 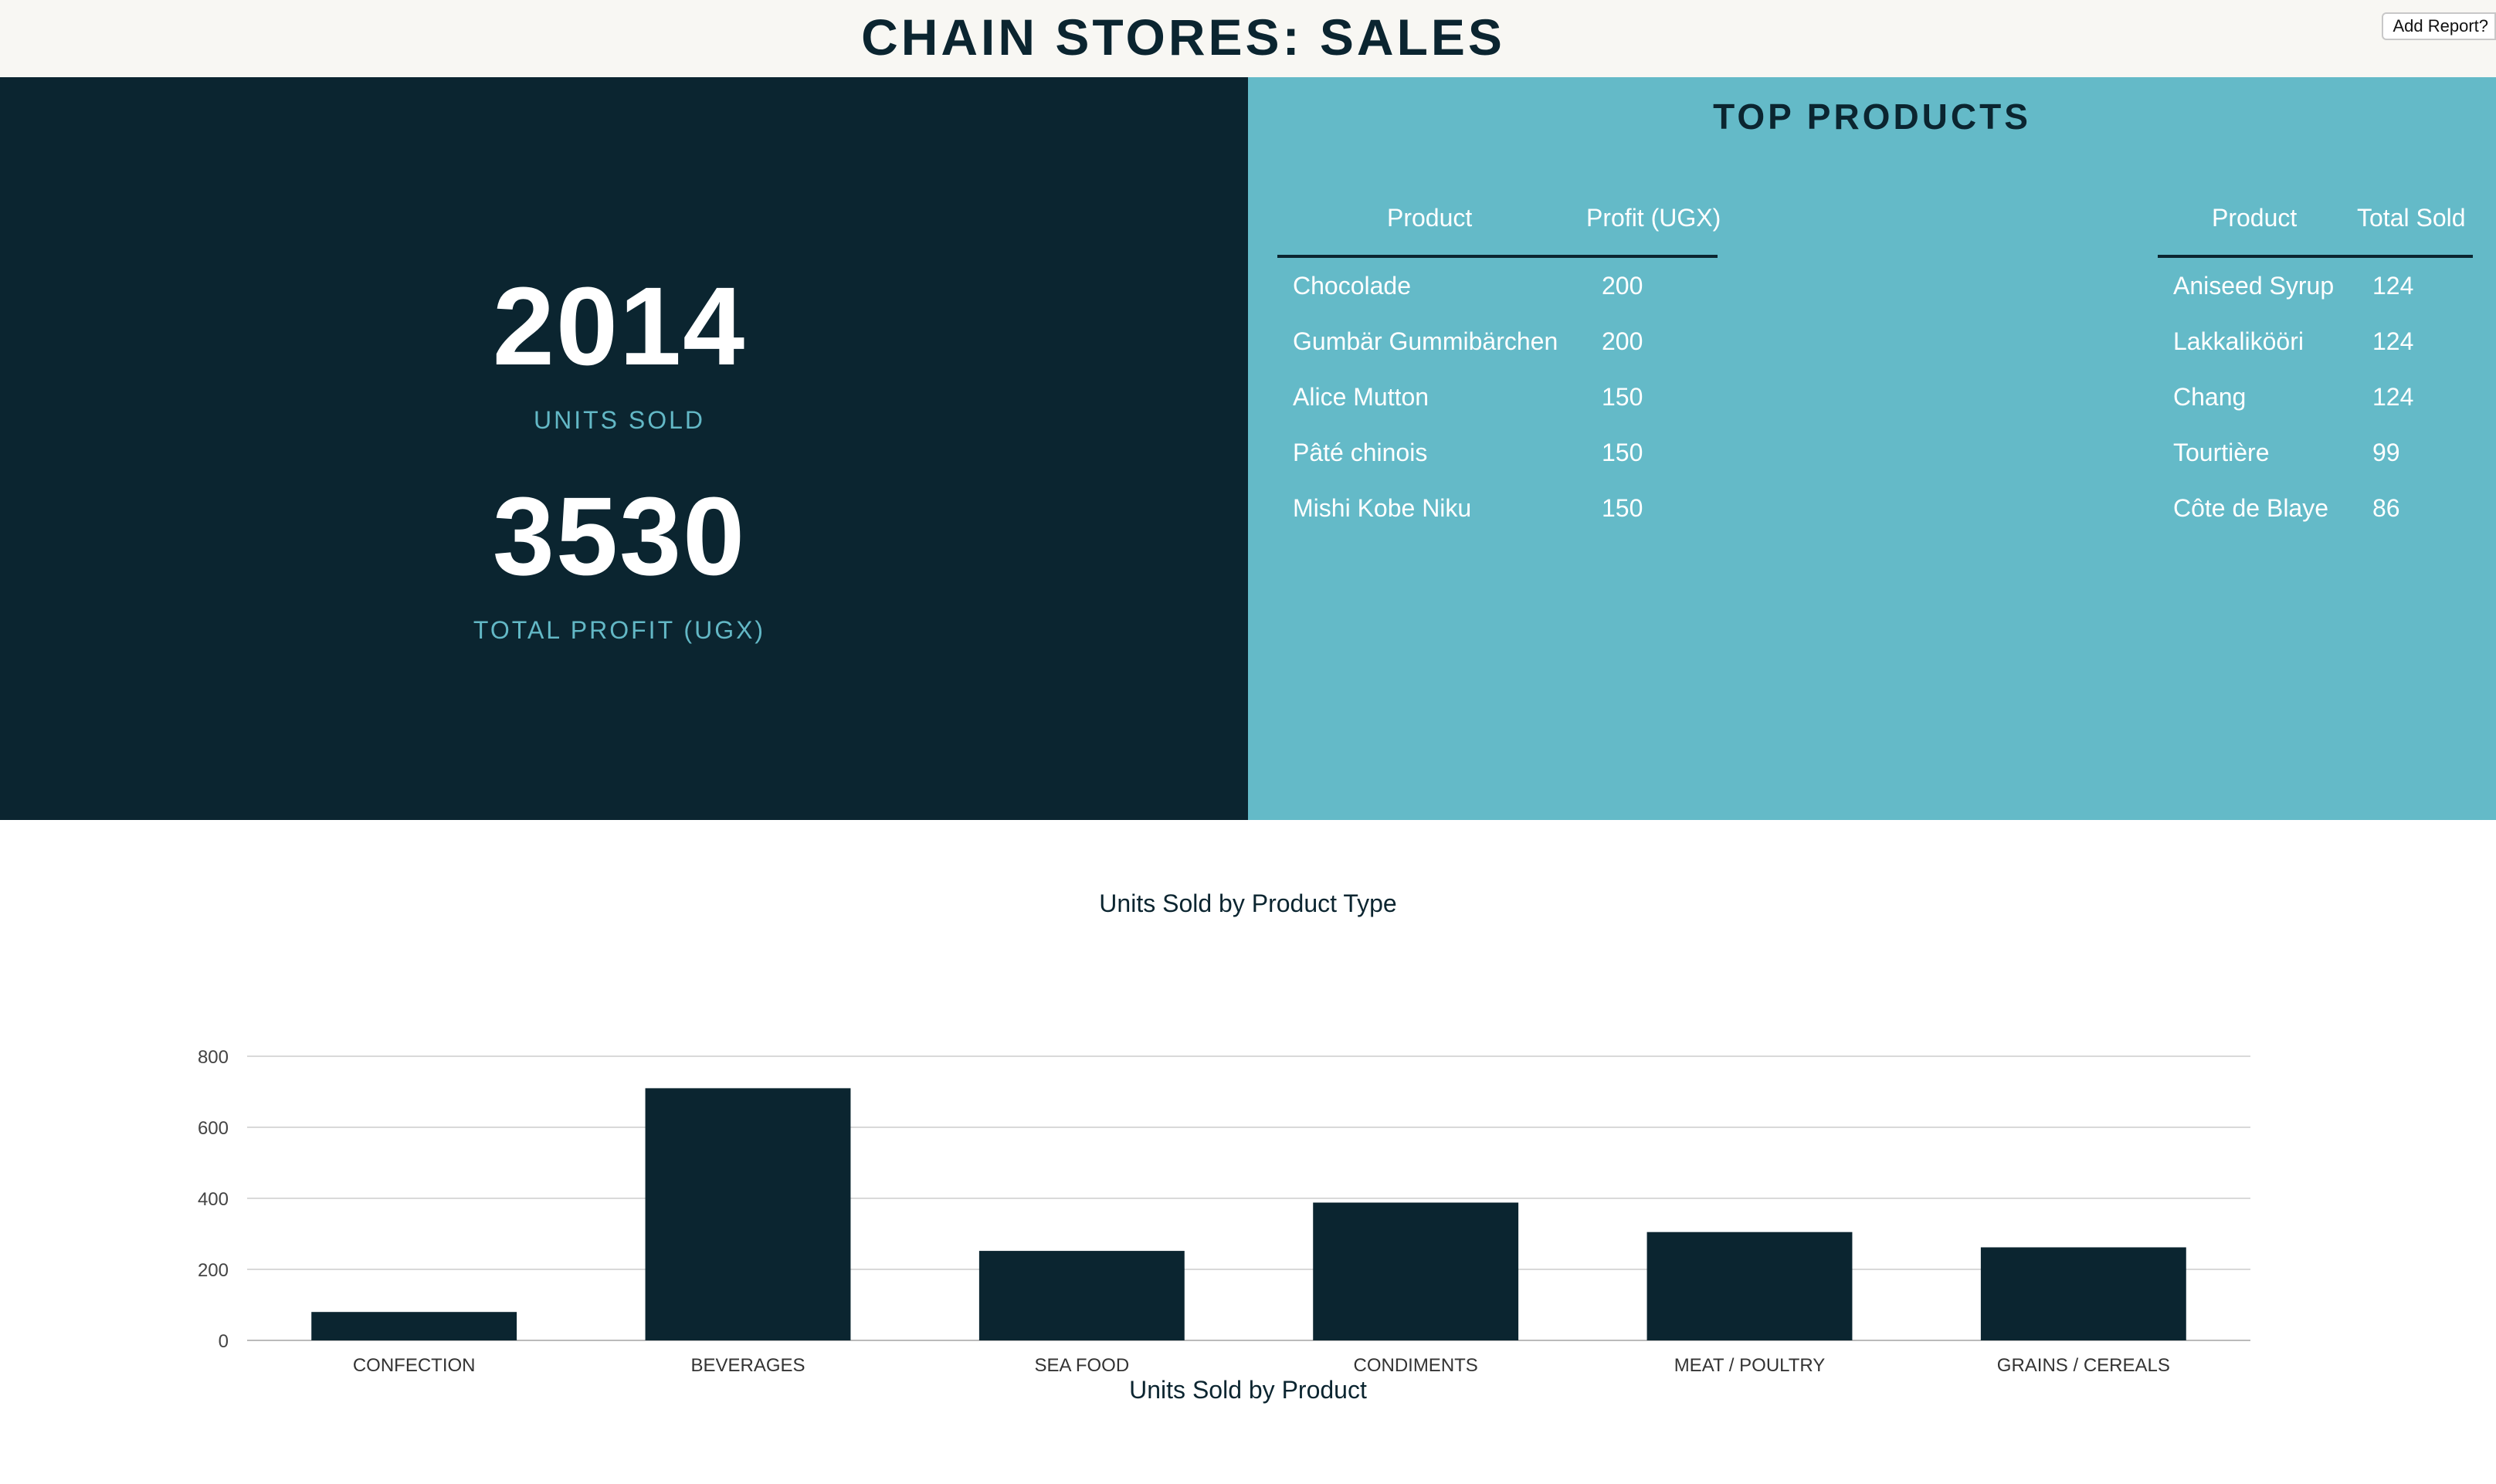 I want to click on table-row-product: Chang, so click(x=2210, y=397).